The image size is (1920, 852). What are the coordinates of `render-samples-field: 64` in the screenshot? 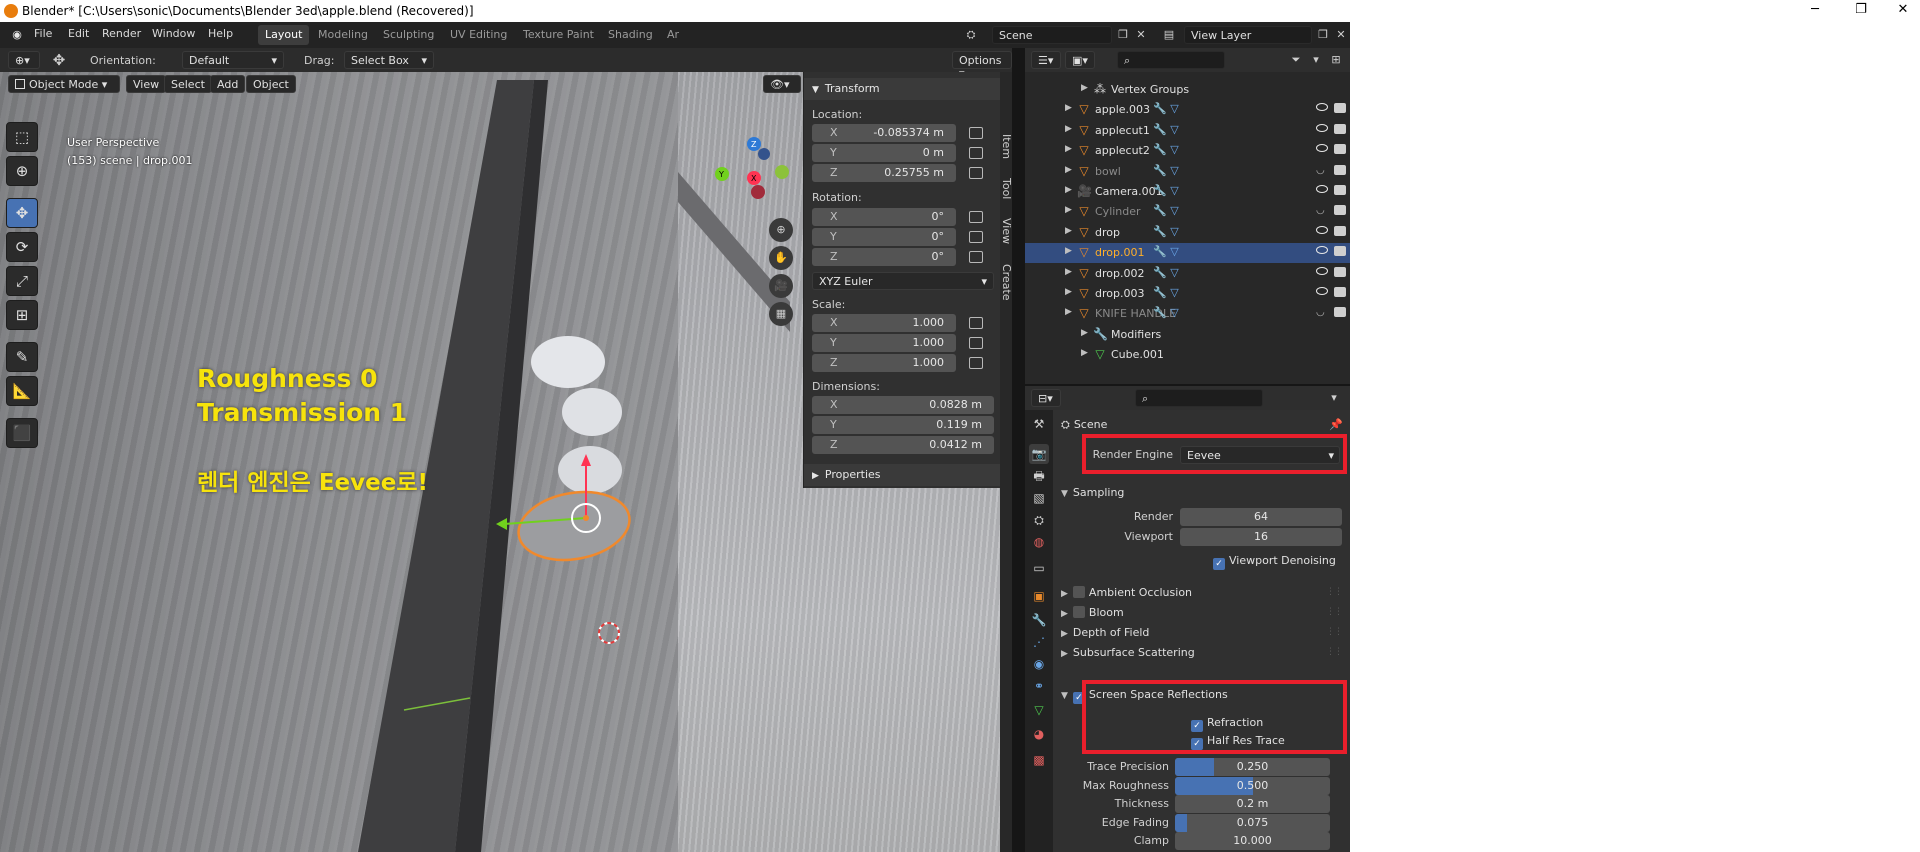 It's located at (1261, 517).